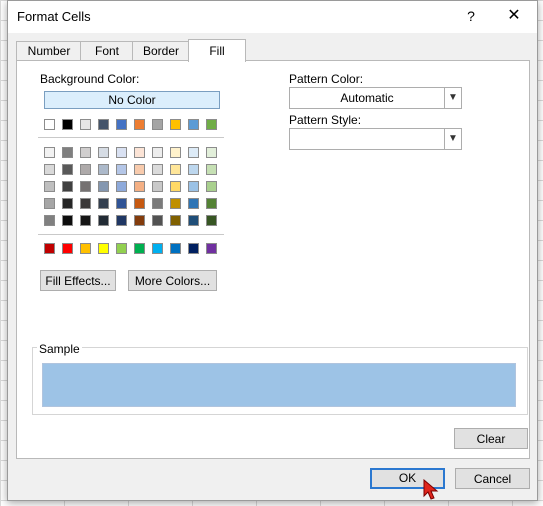  What do you see at coordinates (161, 51) in the screenshot?
I see `tab-border: Border` at bounding box center [161, 51].